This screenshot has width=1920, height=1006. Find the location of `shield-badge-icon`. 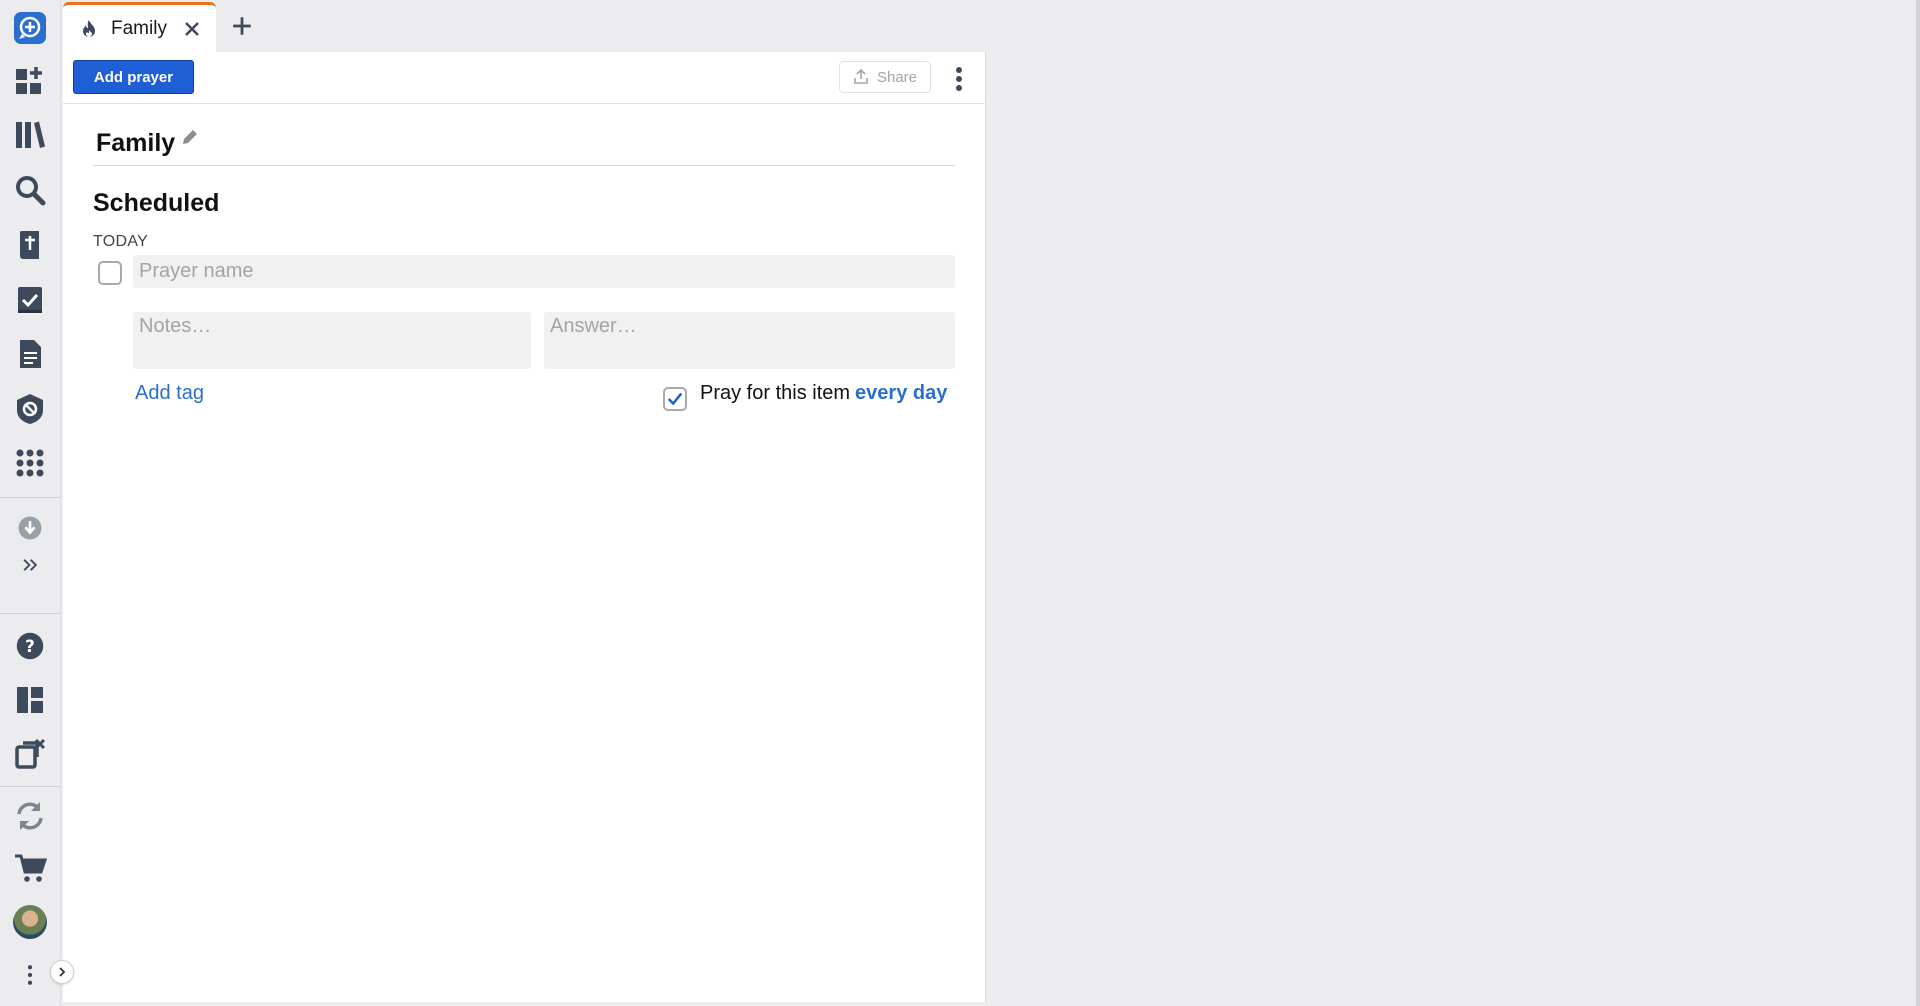

shield-badge-icon is located at coordinates (30, 409).